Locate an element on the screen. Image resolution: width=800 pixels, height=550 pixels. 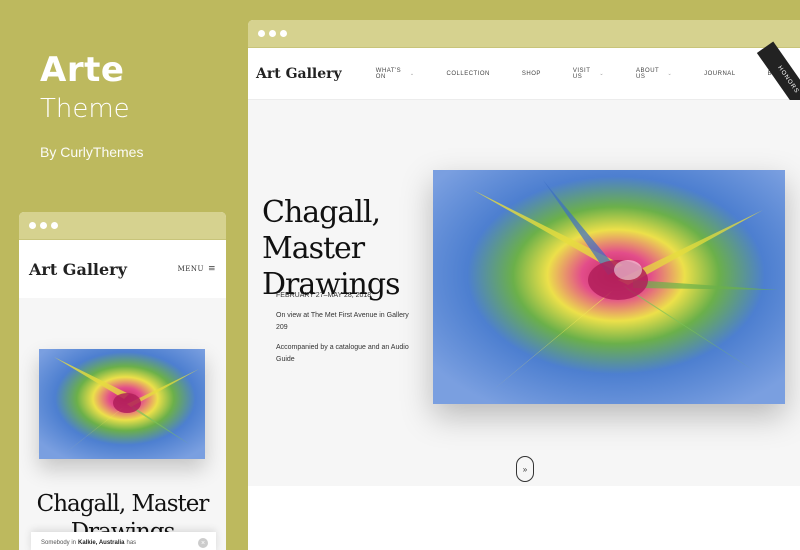
nav-shop: SHOP is located at coordinates (531, 74).